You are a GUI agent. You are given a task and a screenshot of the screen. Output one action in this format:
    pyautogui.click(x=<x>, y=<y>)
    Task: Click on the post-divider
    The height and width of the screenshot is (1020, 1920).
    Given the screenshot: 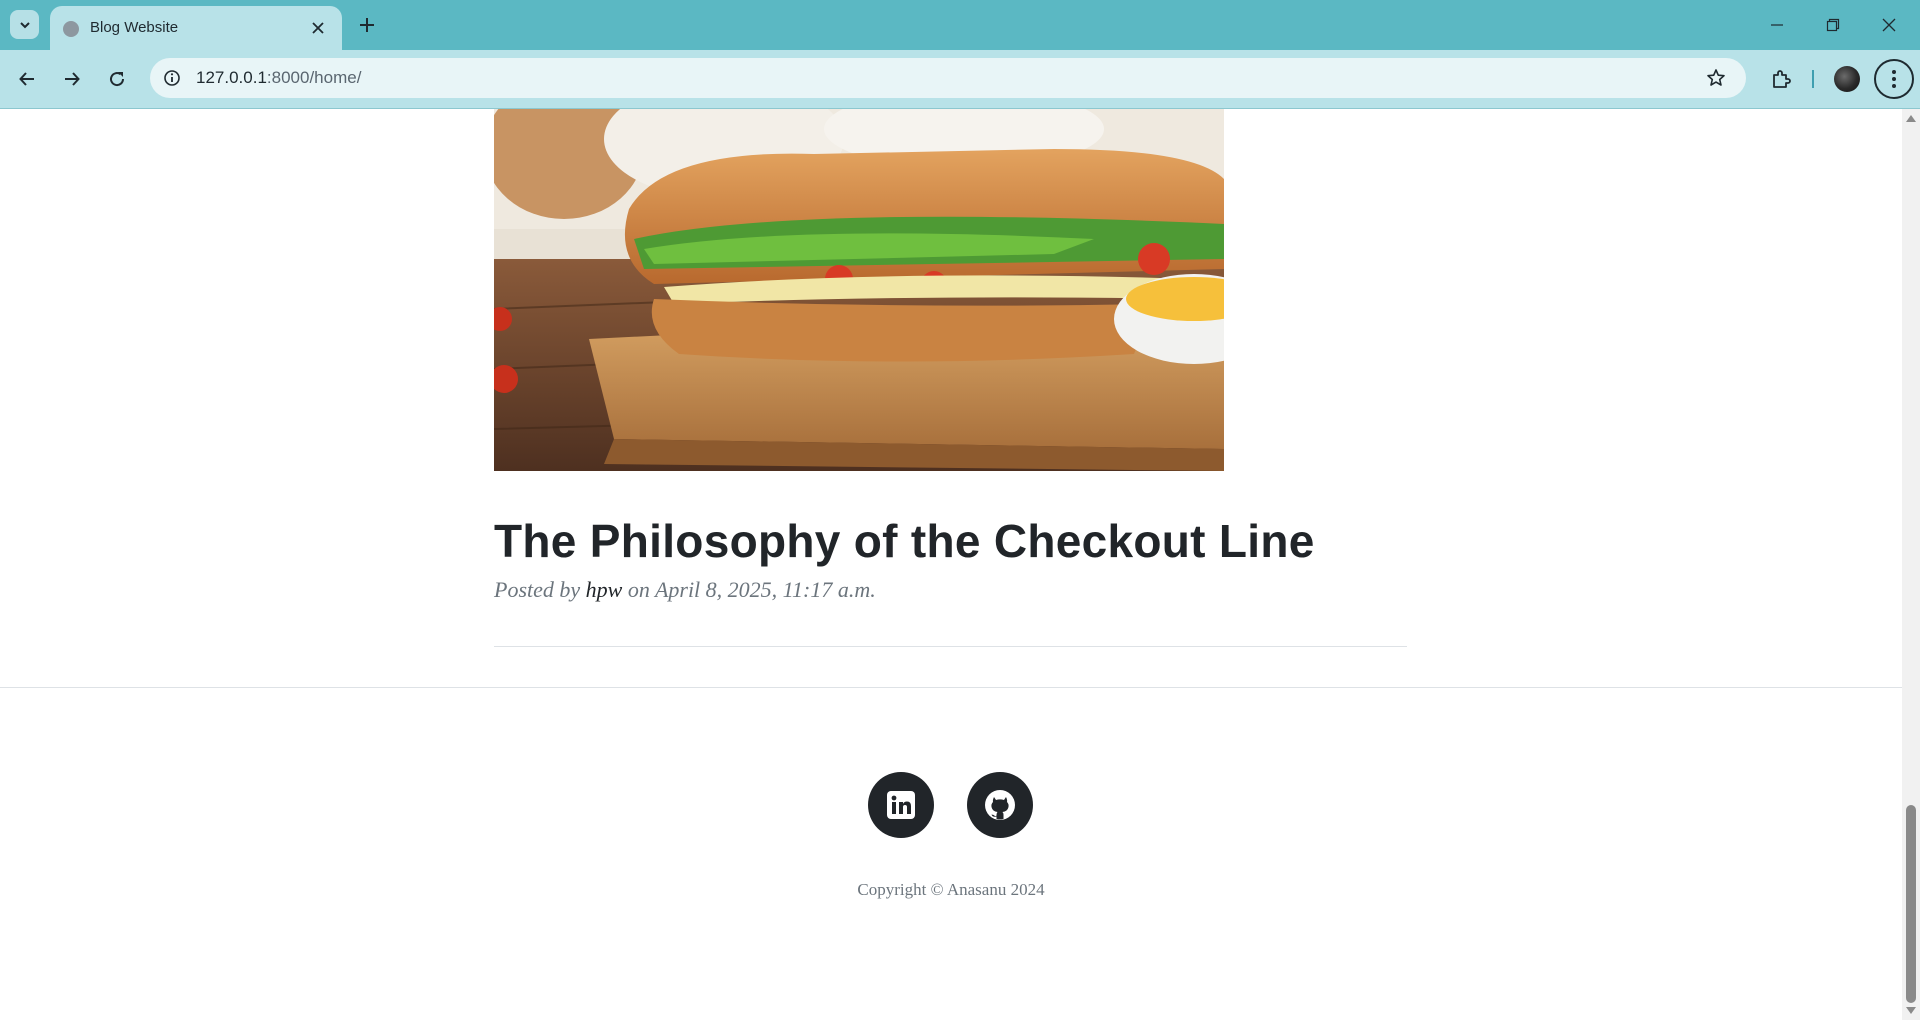 What is the action you would take?
    pyautogui.click(x=950, y=646)
    